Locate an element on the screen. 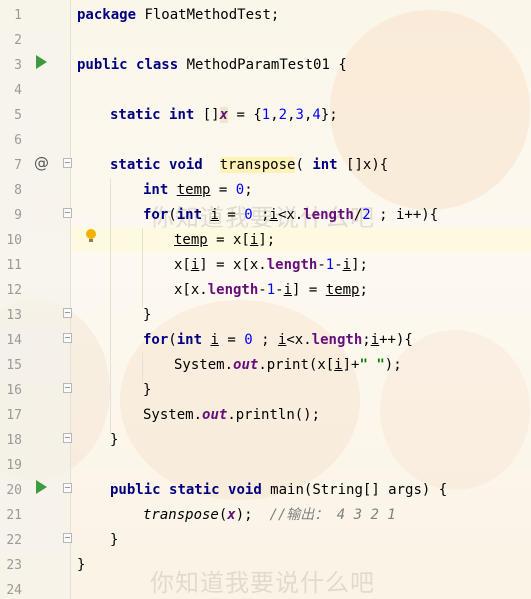  code-line: for(int i = 0 ;i<x.length/2 ; i++){ is located at coordinates (291, 215).